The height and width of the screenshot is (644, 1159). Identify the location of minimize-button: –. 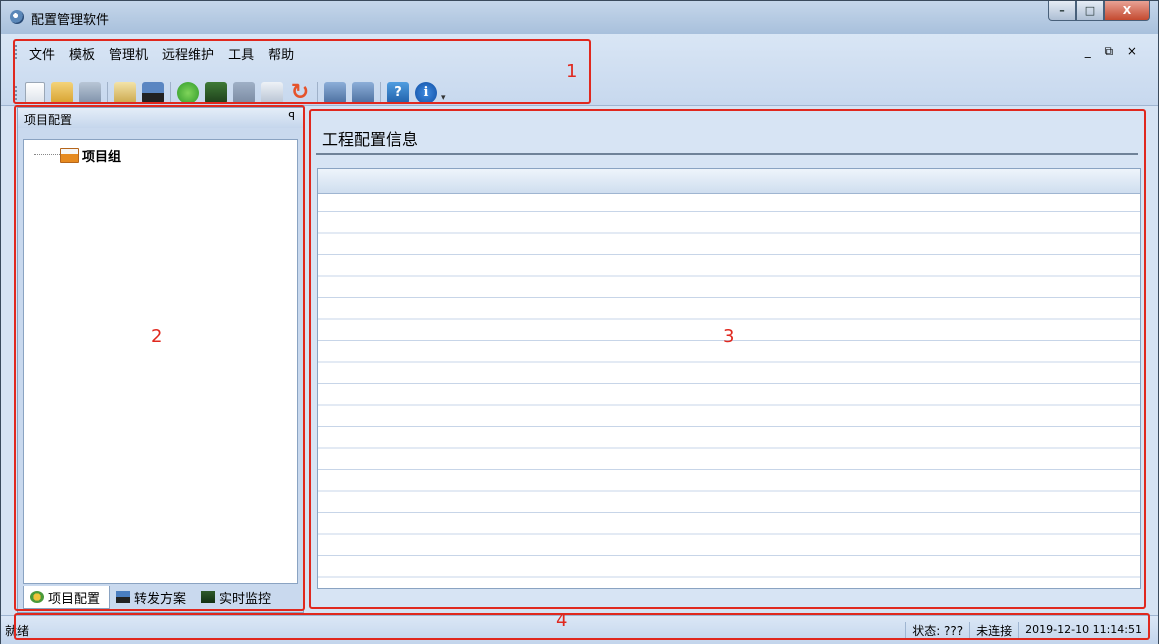
(1062, 11).